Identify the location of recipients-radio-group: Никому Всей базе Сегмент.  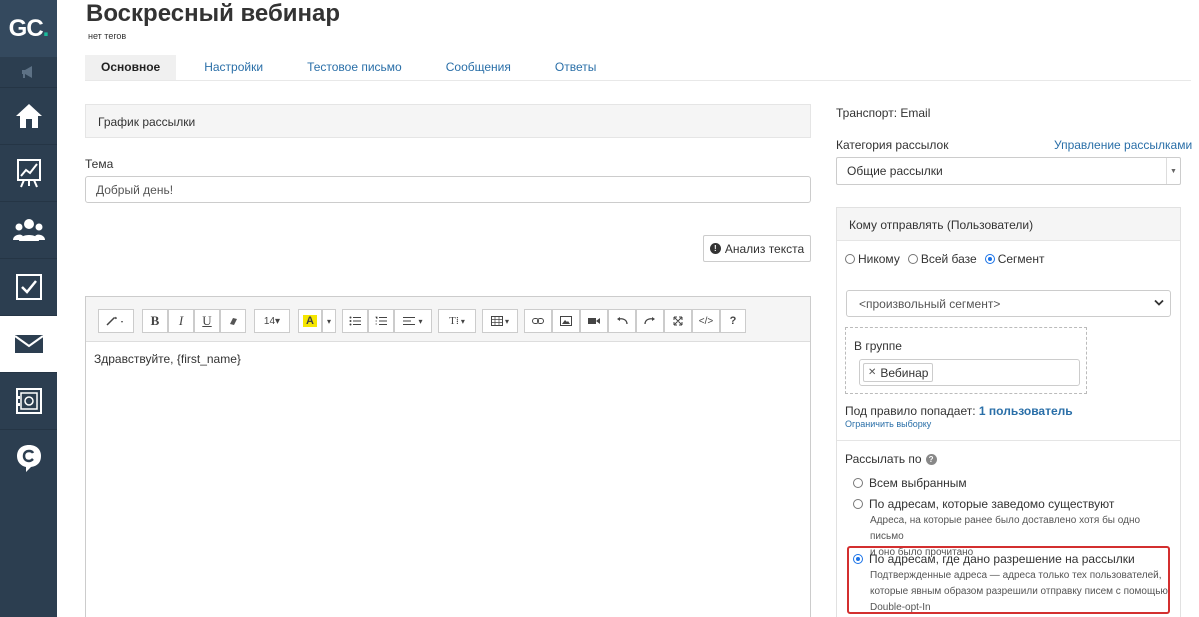
(944, 259).